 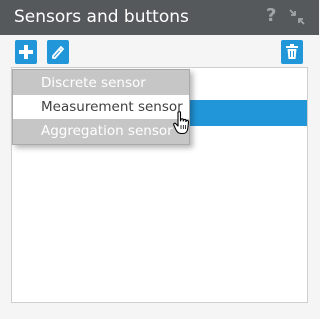 I want to click on pencil-icon, so click(x=58, y=52).